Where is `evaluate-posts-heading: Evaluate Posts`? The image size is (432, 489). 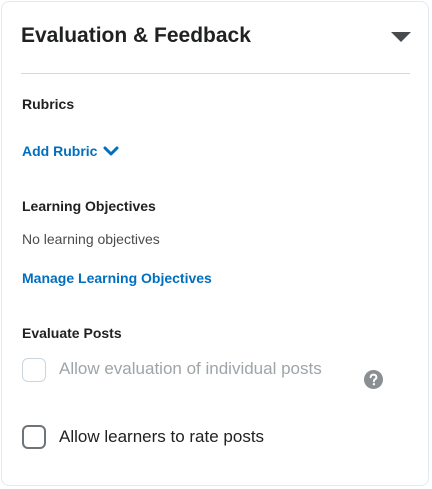 evaluate-posts-heading: Evaluate Posts is located at coordinates (72, 333).